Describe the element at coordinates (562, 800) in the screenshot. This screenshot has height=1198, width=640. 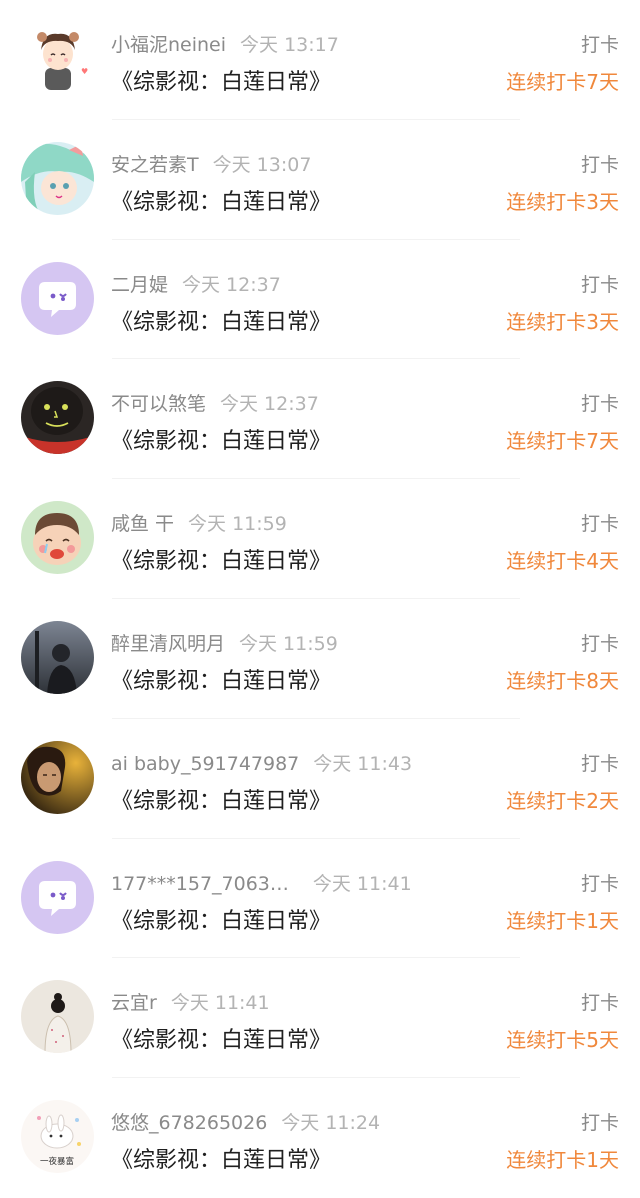
I see `streak-badge: 连续打卡2天` at that location.